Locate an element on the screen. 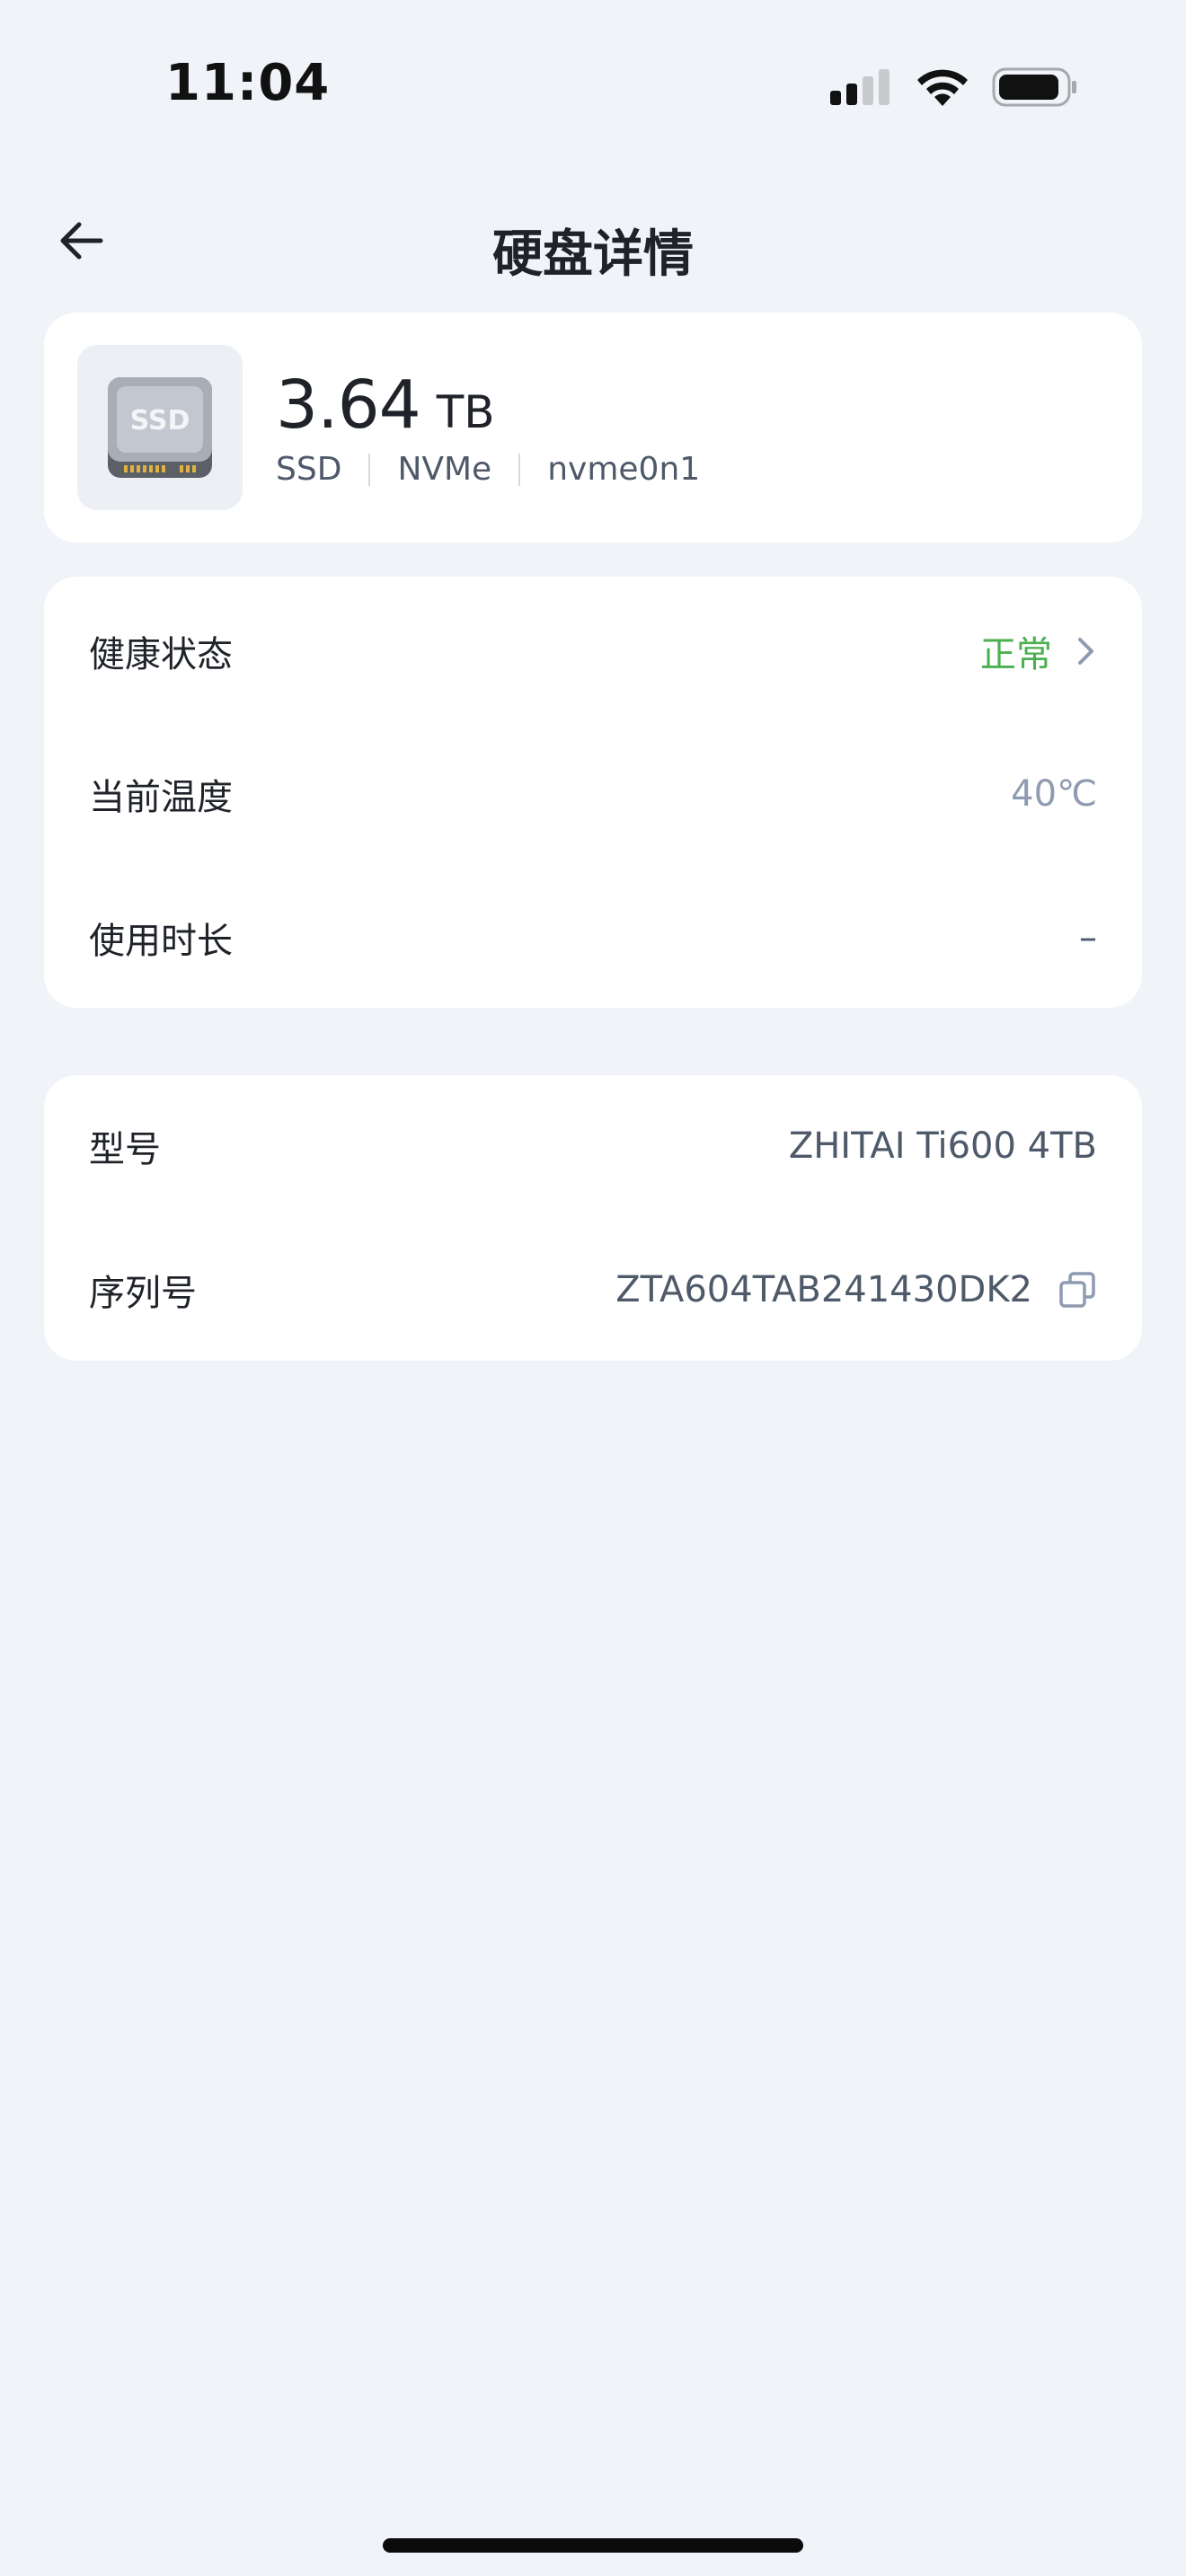 The width and height of the screenshot is (1186, 2576). health-status-label: 健康状态 is located at coordinates (161, 654).